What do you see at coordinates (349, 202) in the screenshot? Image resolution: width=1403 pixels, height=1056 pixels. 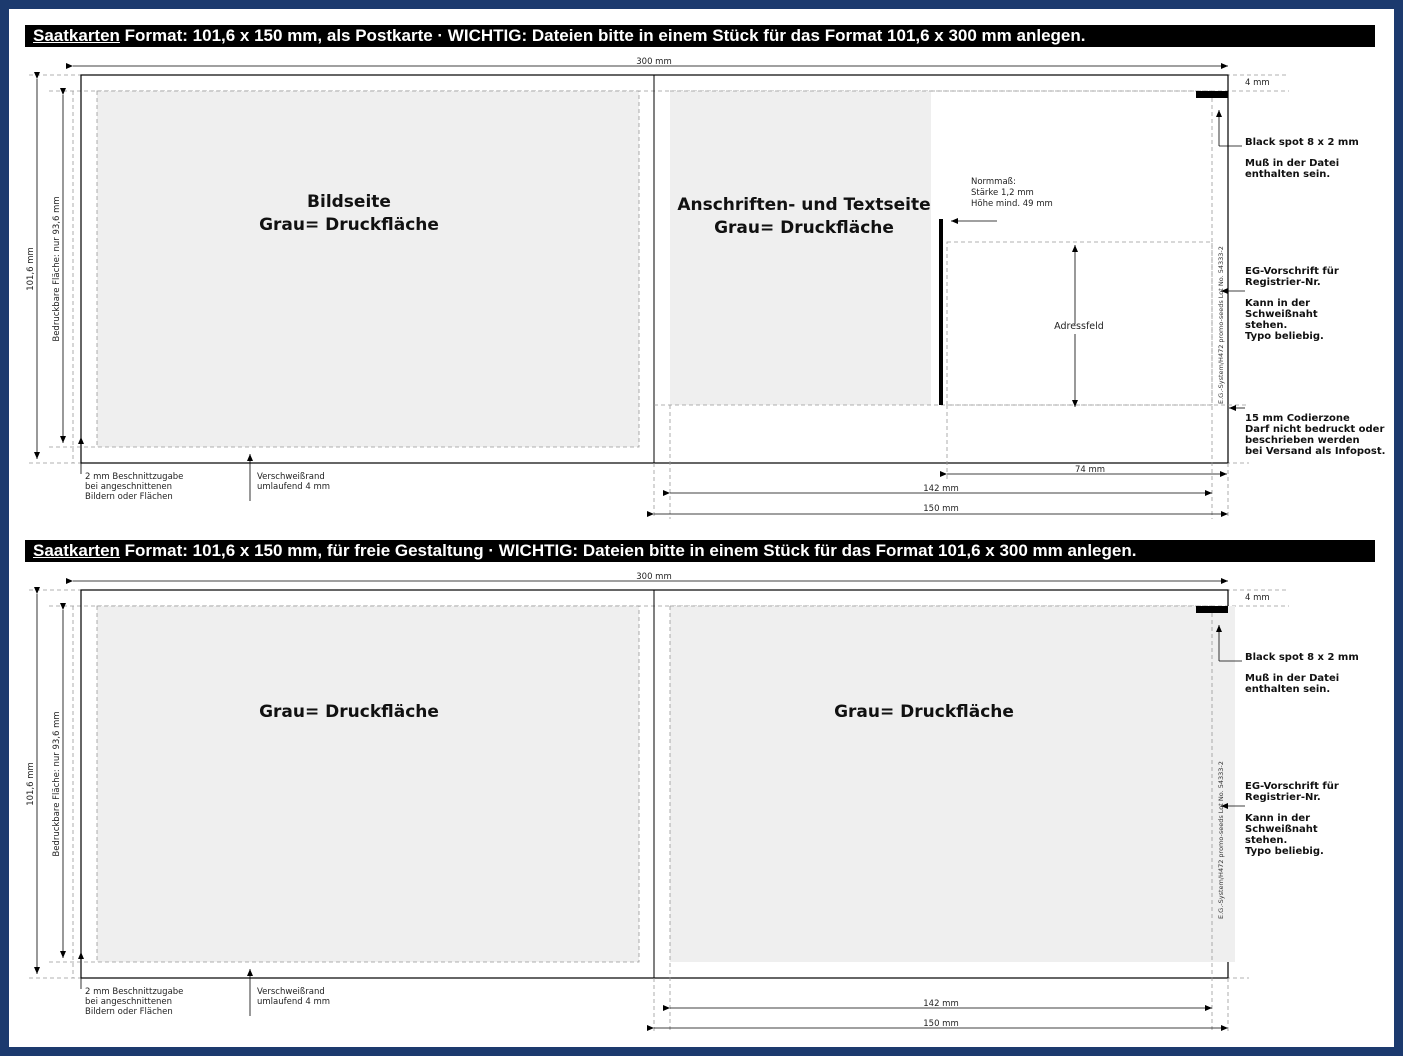 I see `left-panel-line1: Bildseite` at bounding box center [349, 202].